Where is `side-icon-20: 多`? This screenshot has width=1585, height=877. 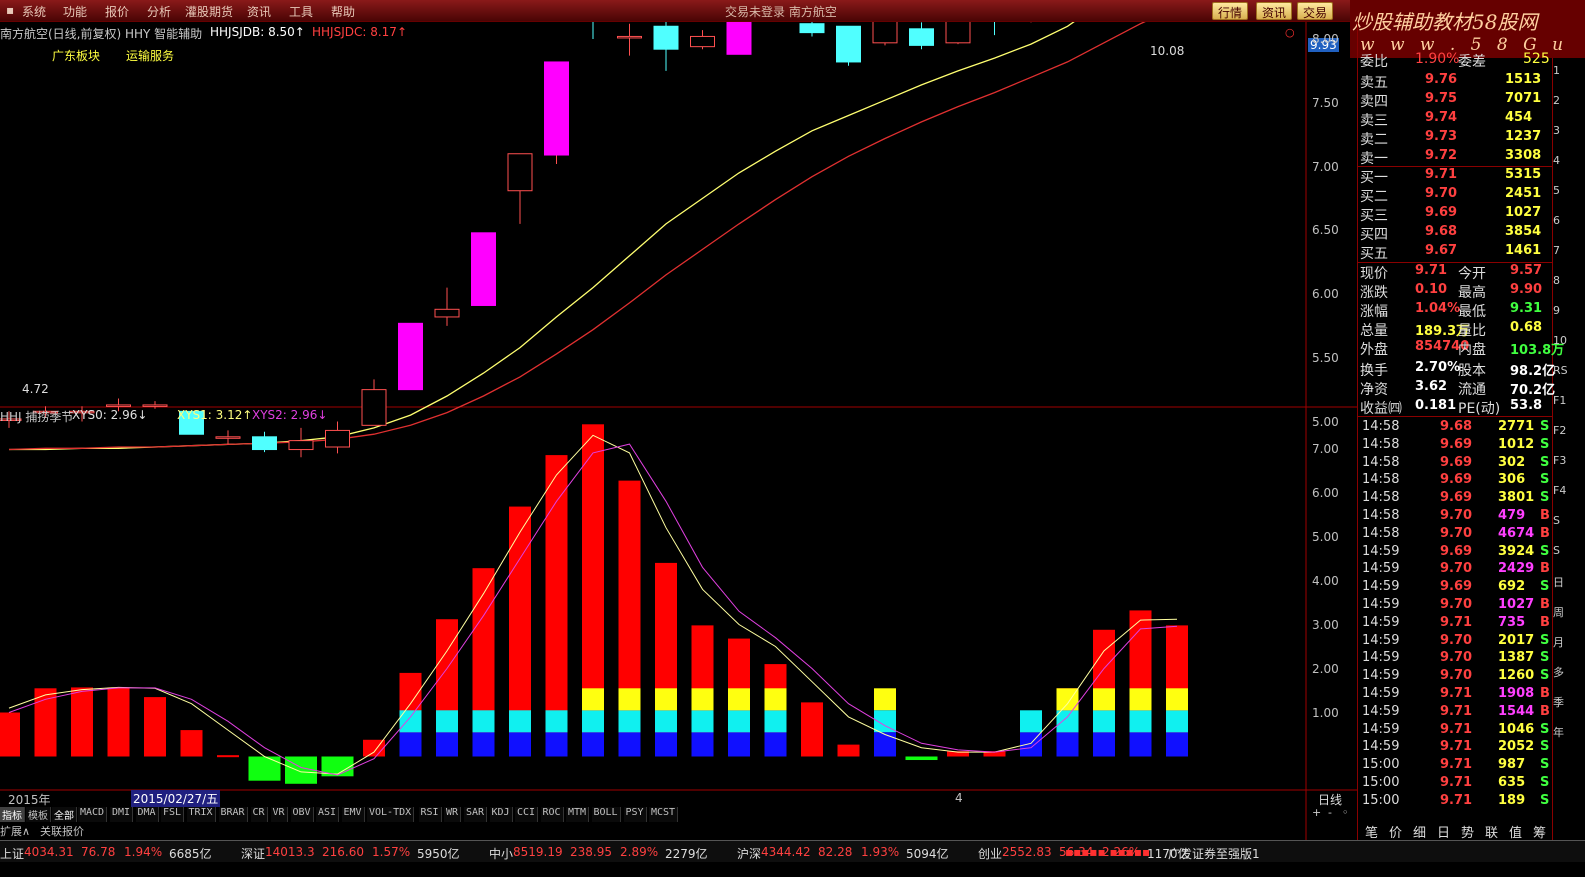 side-icon-20: 多 is located at coordinates (1569, 672).